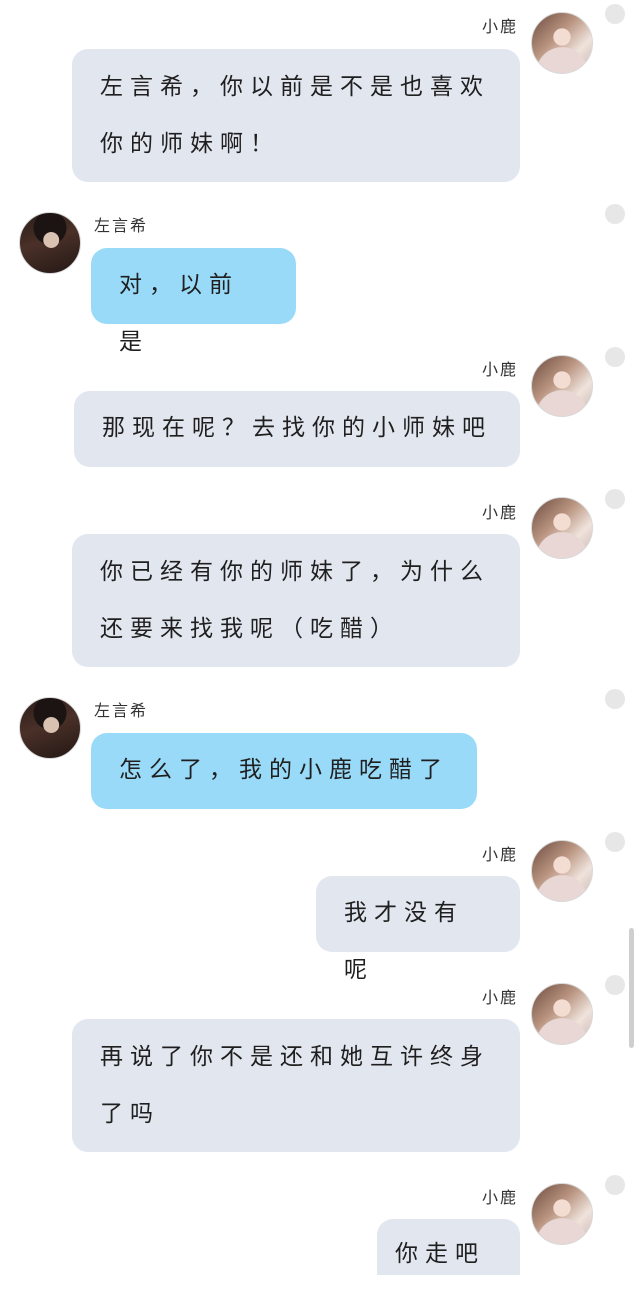 The height and width of the screenshot is (1289, 640). What do you see at coordinates (284, 771) in the screenshot?
I see `message-bubble: 怎么了，我的小鹿吃醋了` at bounding box center [284, 771].